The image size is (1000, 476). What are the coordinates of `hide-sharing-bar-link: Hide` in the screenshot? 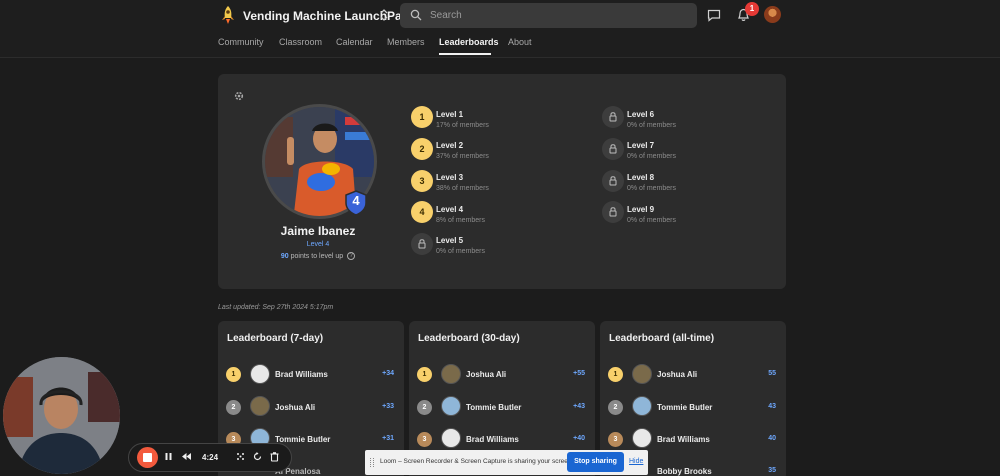 It's located at (636, 461).